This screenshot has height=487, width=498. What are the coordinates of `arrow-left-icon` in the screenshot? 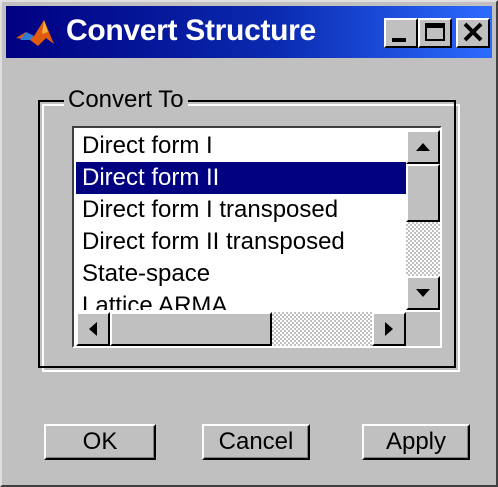 It's located at (93, 329).